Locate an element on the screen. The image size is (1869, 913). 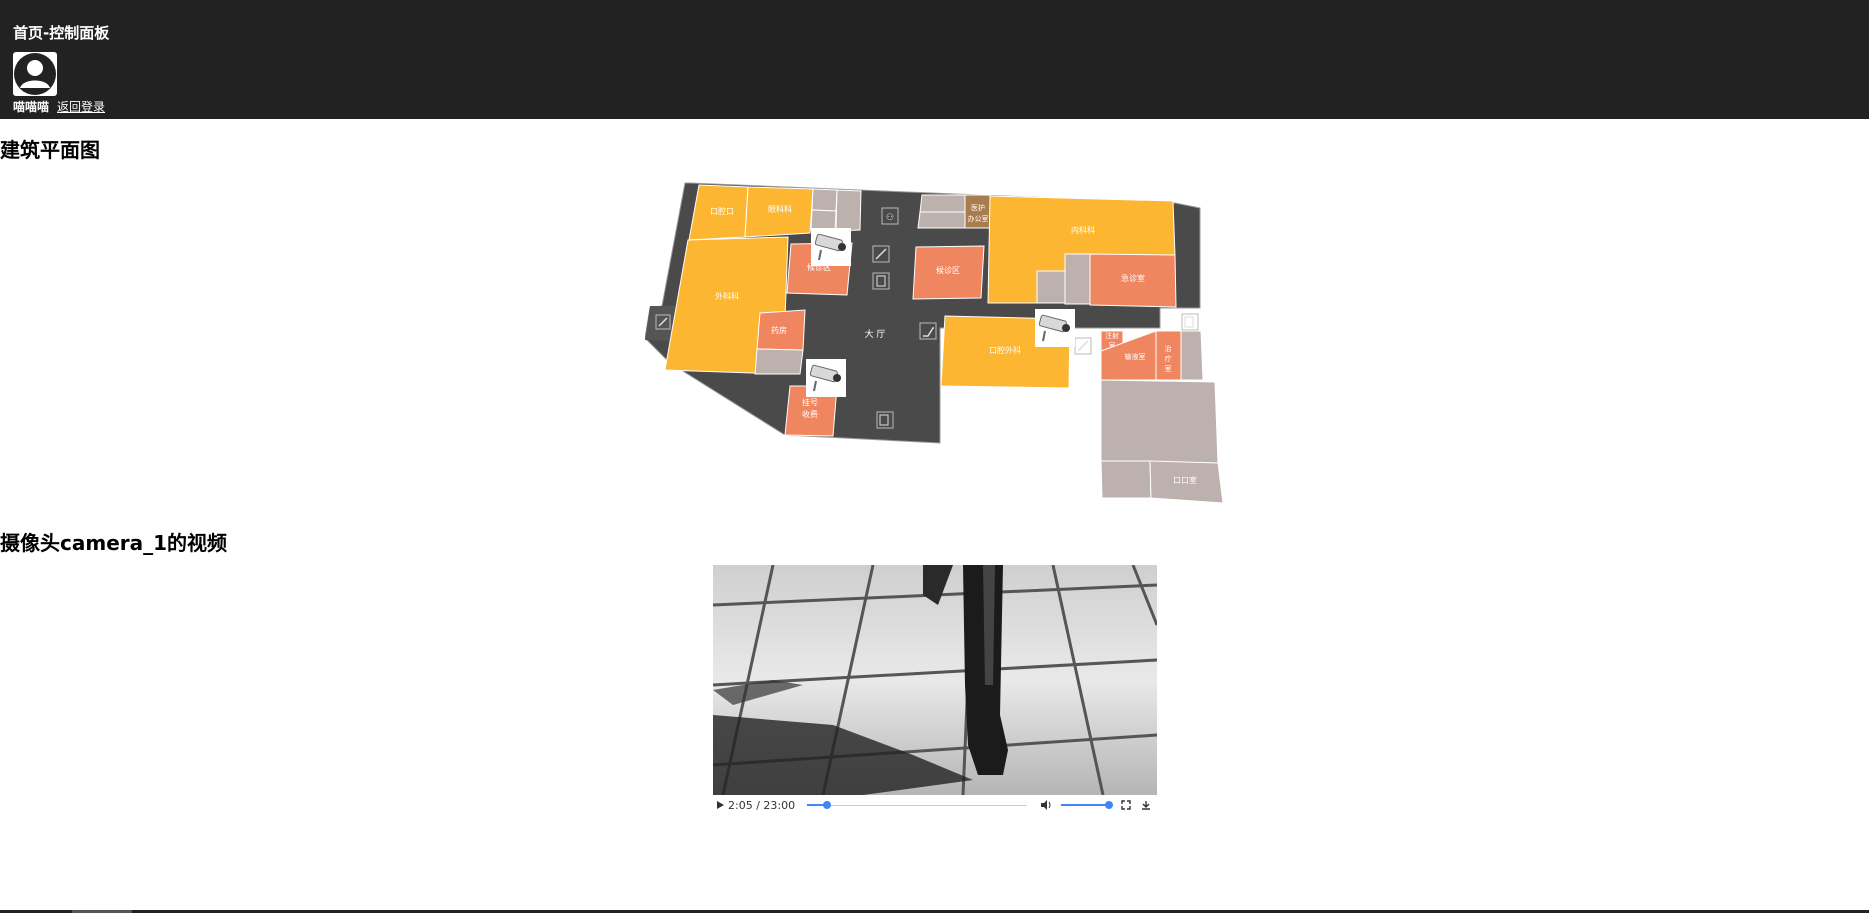
room-label-r8: 大 厅 is located at coordinates (875, 334).